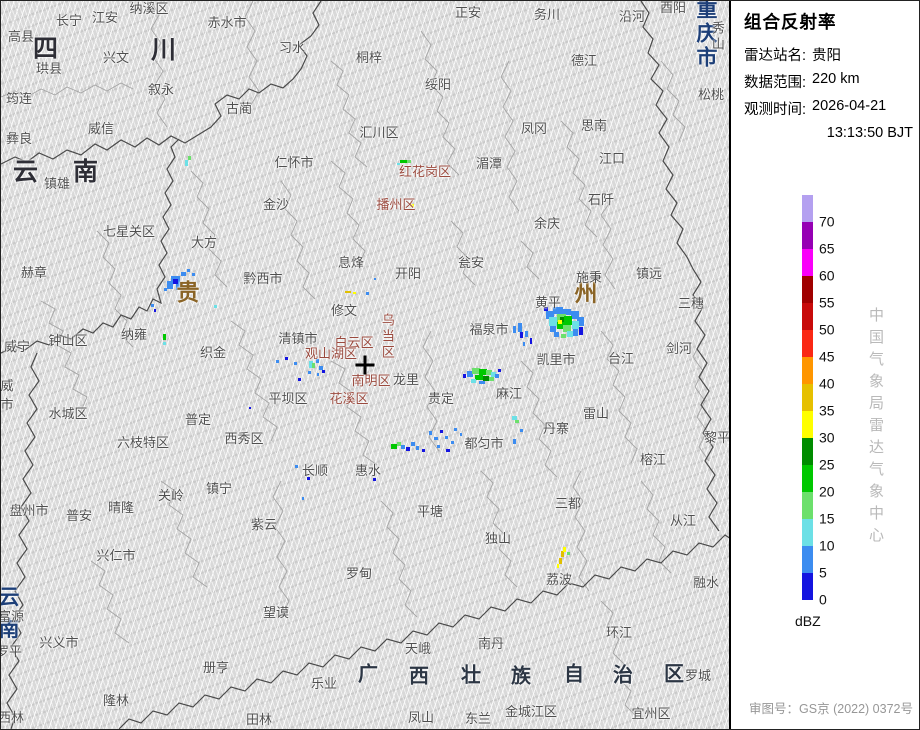  Describe the element at coordinates (116, 58) in the screenshot. I see `map-label: 兴文` at that location.